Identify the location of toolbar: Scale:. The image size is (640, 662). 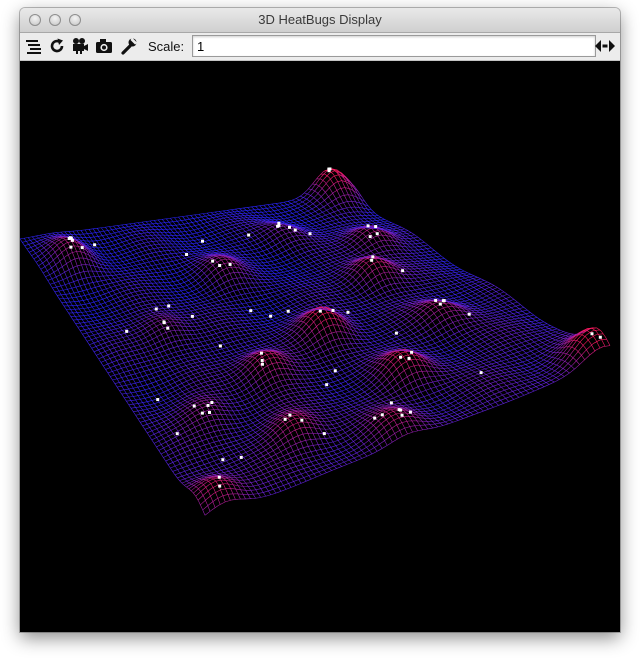
(320, 47).